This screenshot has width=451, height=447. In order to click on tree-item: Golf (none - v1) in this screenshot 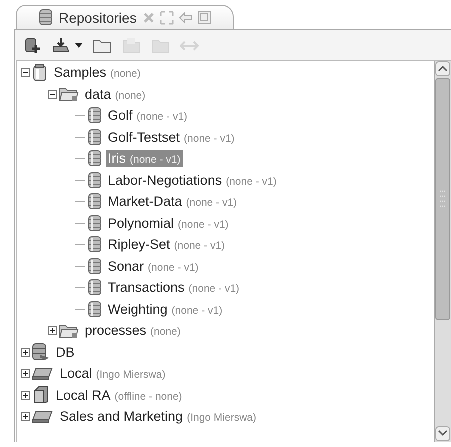, I will do `click(148, 115)`.